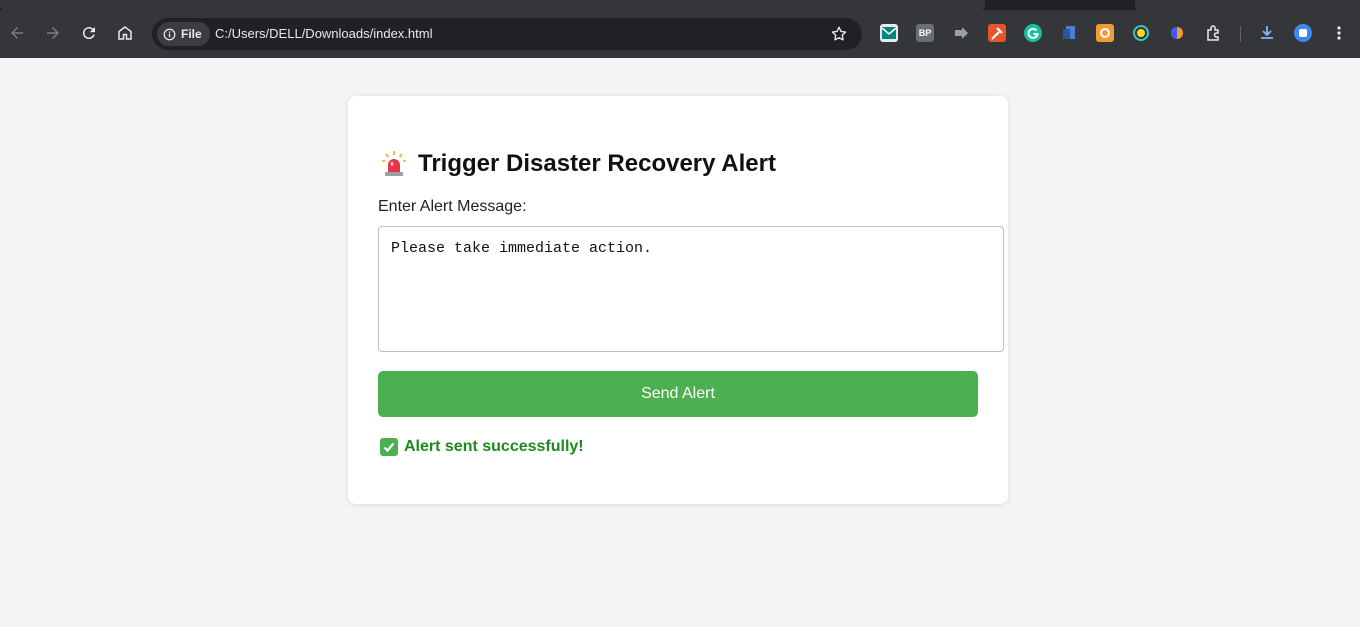 Image resolution: width=1360 pixels, height=627 pixels. What do you see at coordinates (1141, 33) in the screenshot?
I see `chat-icon` at bounding box center [1141, 33].